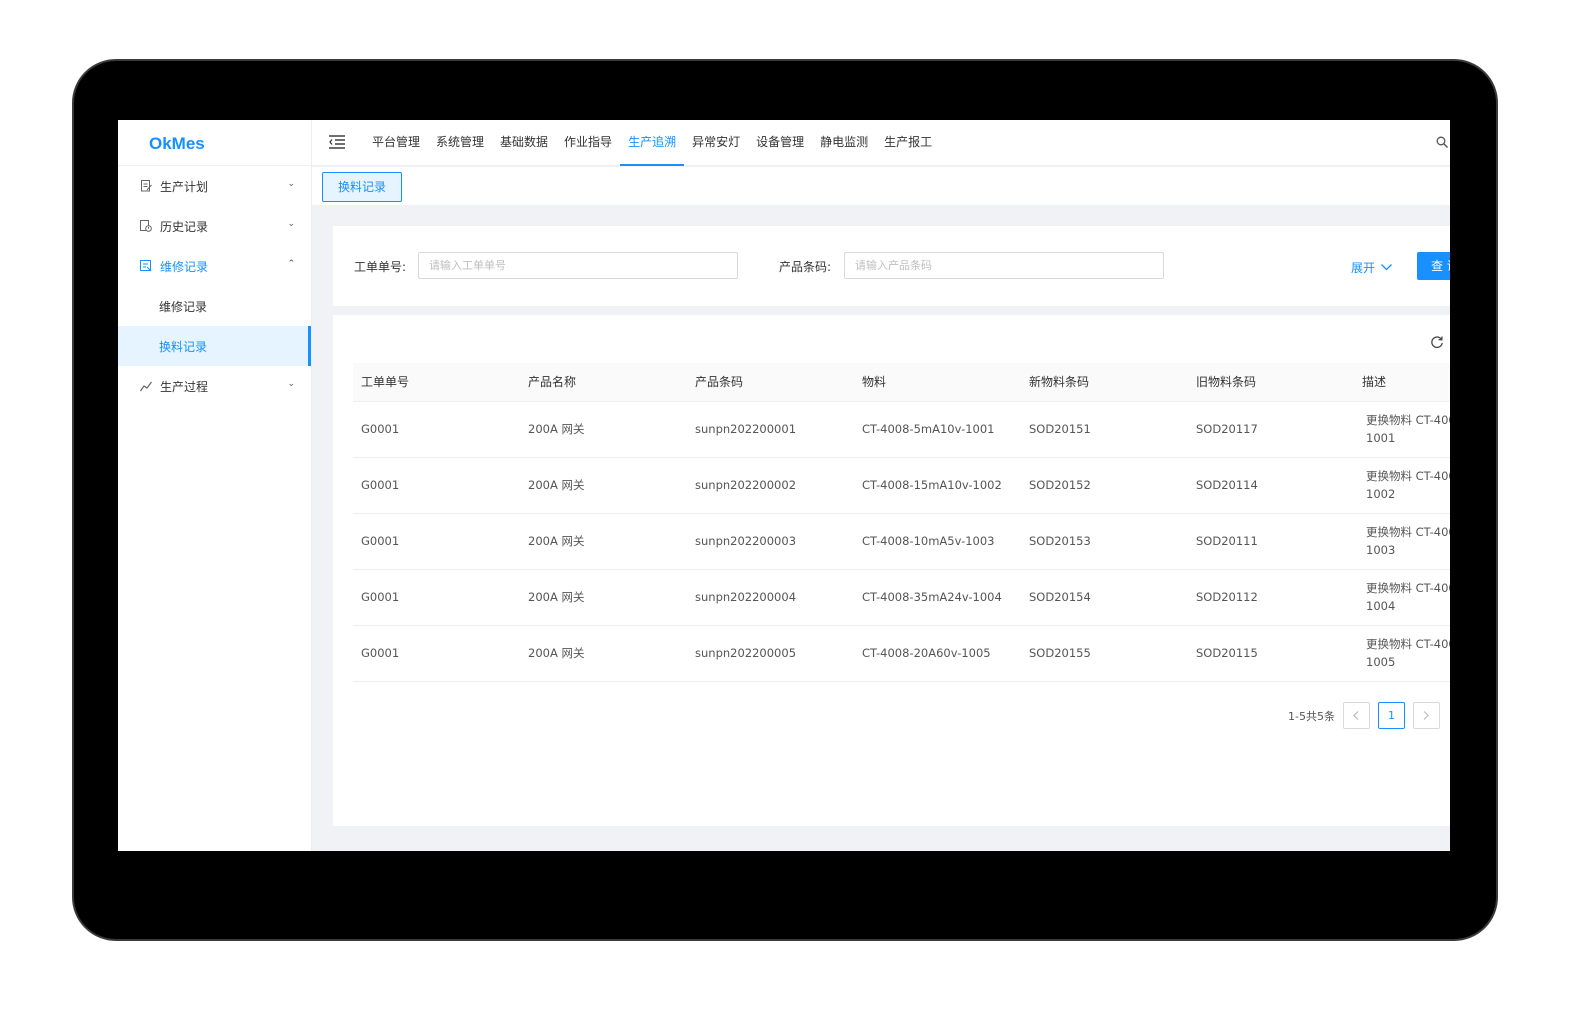  I want to click on table-header-row: 工单单号 产品名称 产品条码 物料 新物料条码 旧物料条码 描述, so click(901, 382).